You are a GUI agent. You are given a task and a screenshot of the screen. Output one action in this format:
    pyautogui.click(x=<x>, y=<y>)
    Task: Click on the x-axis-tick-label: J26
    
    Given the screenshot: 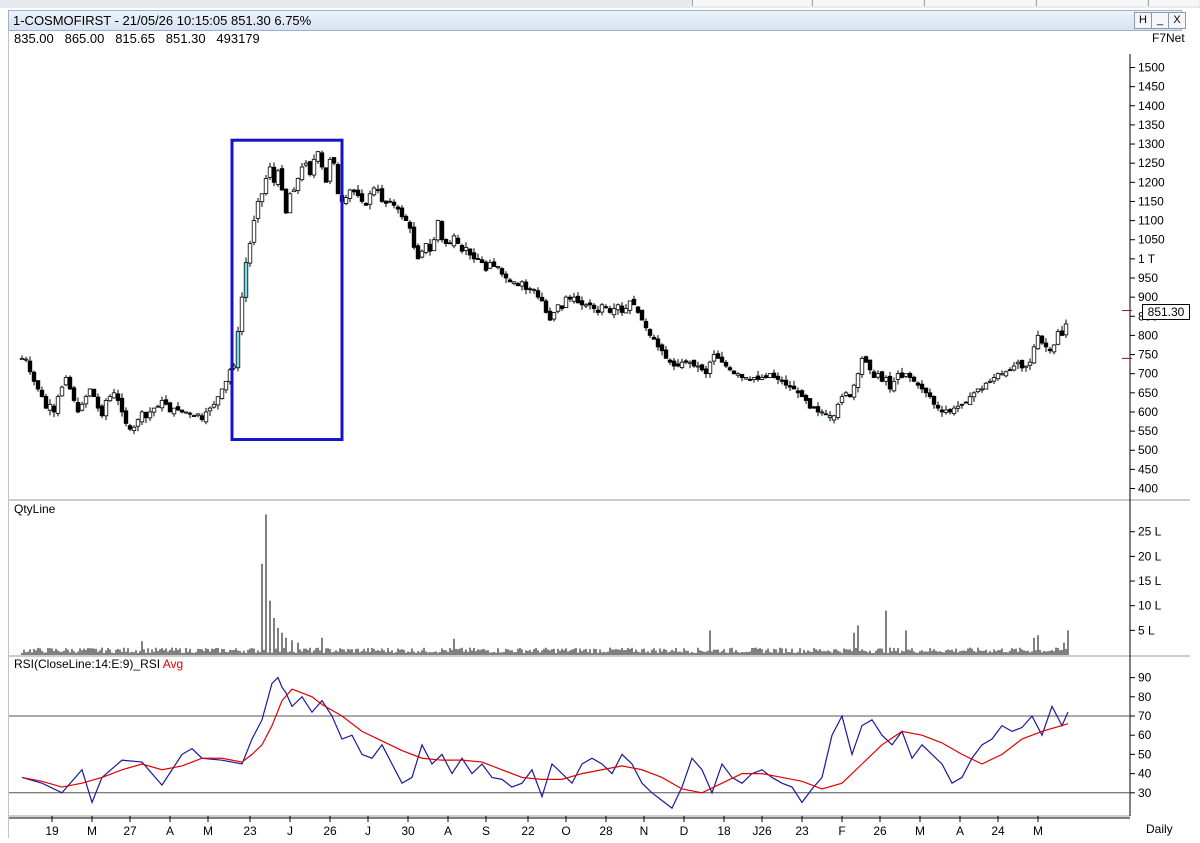 What is the action you would take?
    pyautogui.click(x=762, y=831)
    